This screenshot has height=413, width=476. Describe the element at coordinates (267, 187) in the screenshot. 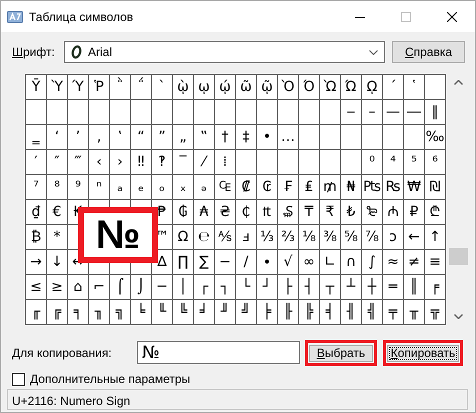

I see `character-cell: ₢` at that location.